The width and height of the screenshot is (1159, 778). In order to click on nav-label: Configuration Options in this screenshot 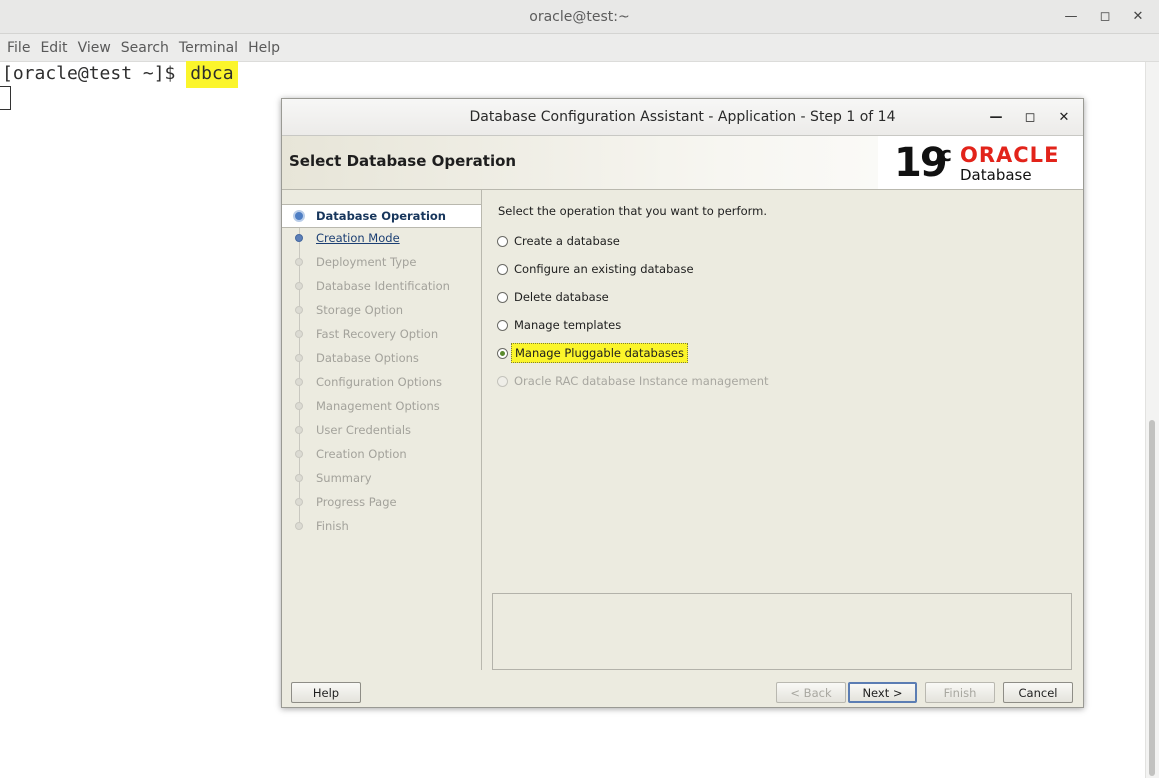, I will do `click(379, 382)`.